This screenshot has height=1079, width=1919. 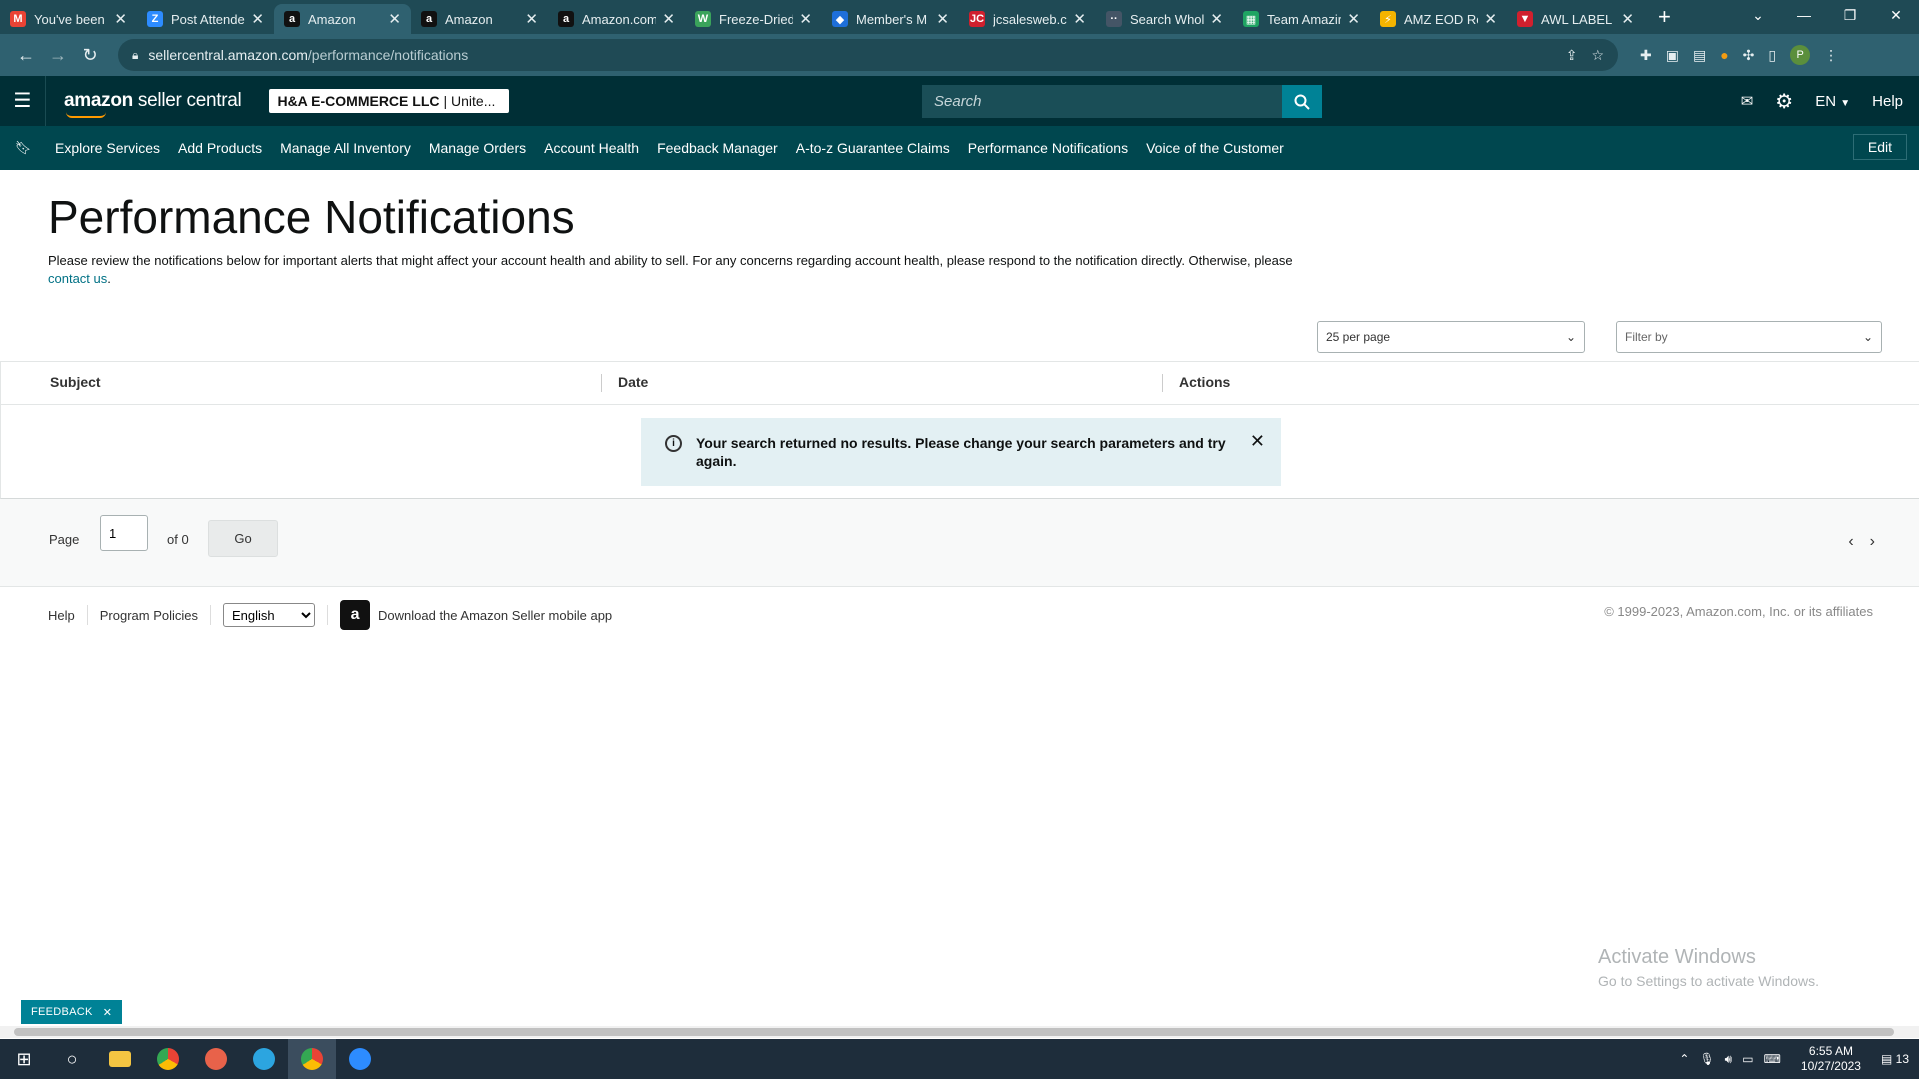 What do you see at coordinates (1664, 17) in the screenshot?
I see `new-tab-button: +` at bounding box center [1664, 17].